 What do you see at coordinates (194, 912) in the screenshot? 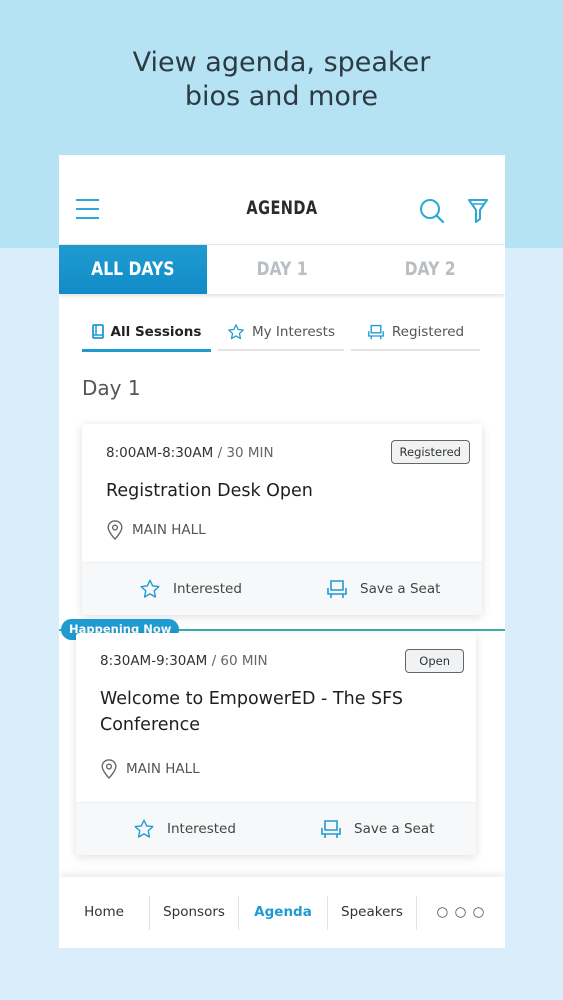
I see `nav-sponsors: Sponsors` at bounding box center [194, 912].